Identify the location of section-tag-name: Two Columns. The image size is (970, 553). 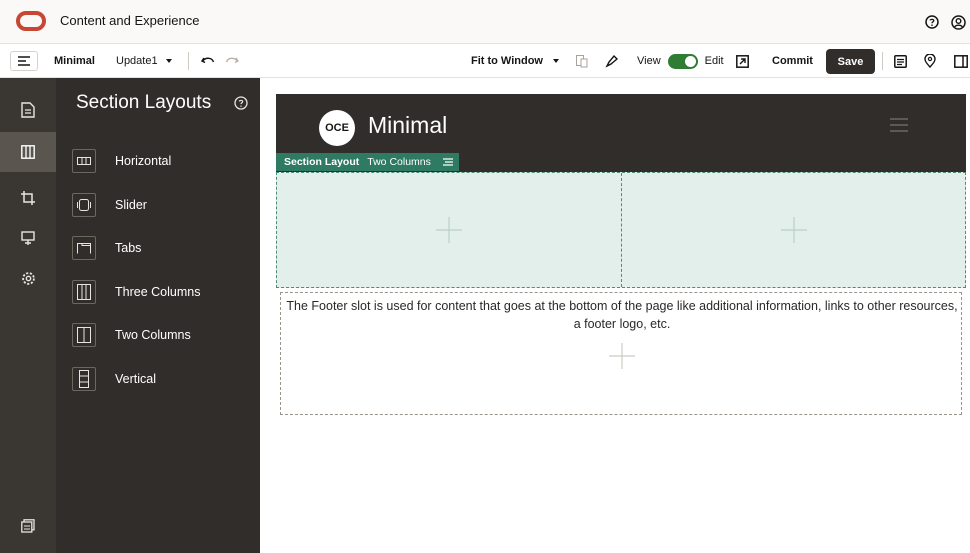
(399, 162).